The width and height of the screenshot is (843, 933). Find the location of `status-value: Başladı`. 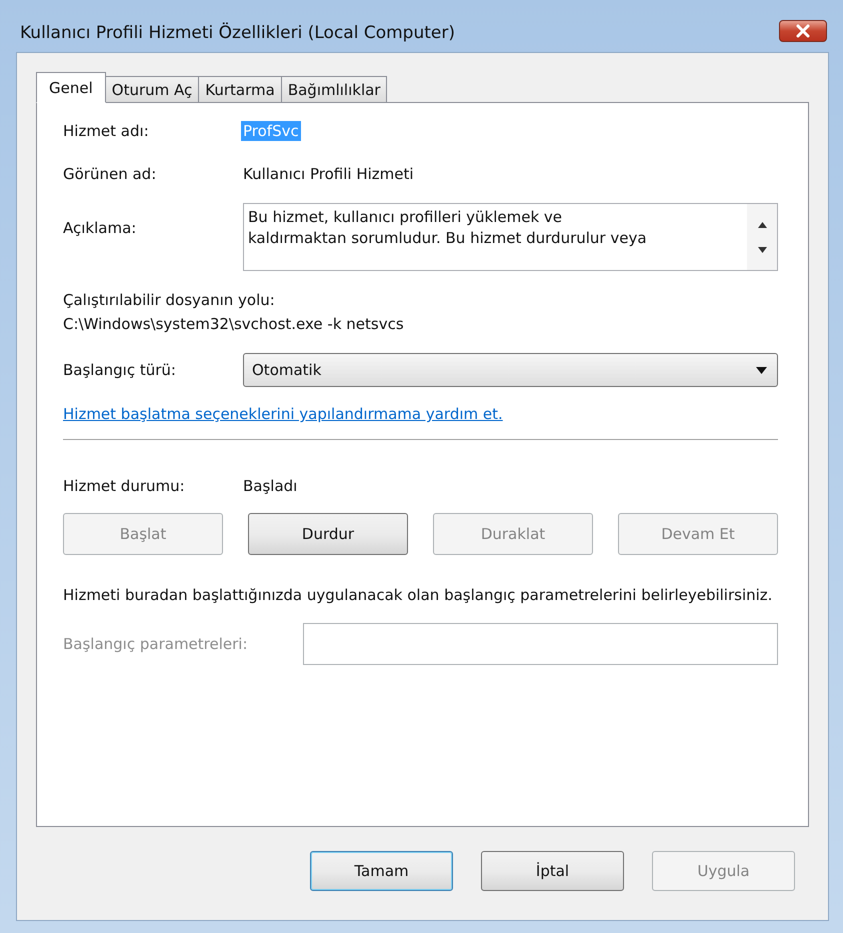

status-value: Başladı is located at coordinates (270, 486).